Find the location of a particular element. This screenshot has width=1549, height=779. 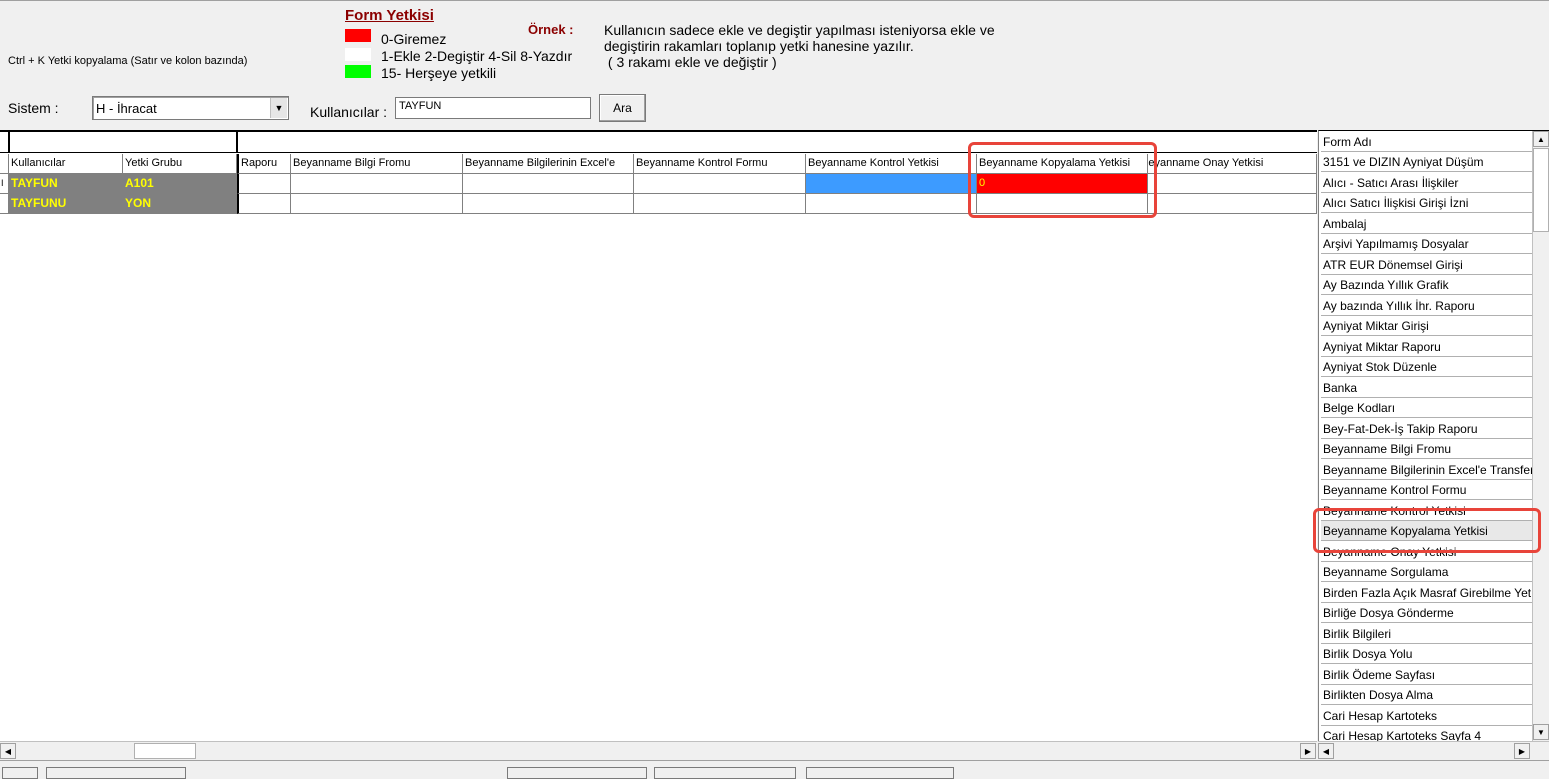

row-indicator: I is located at coordinates (4, 184).